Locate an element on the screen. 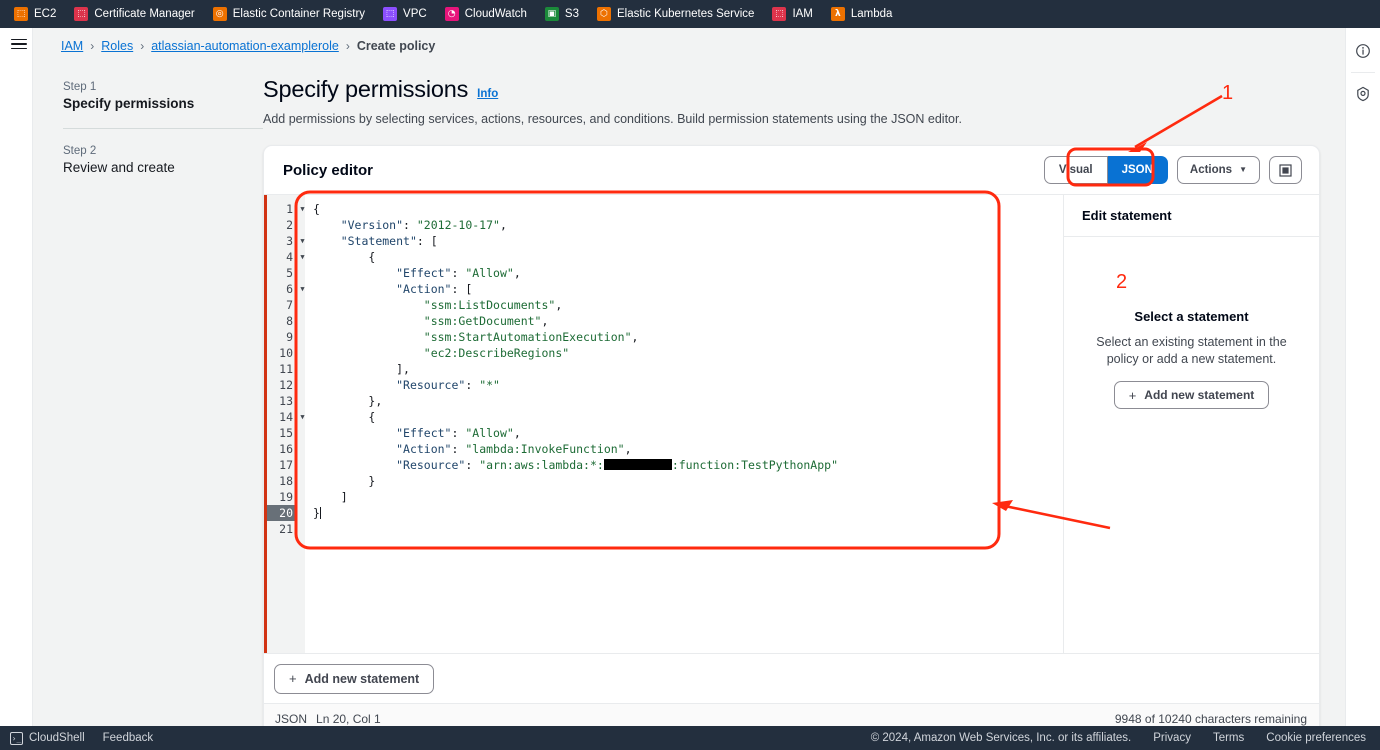 The height and width of the screenshot is (750, 1380). service-link-label: S3 is located at coordinates (571, 14).